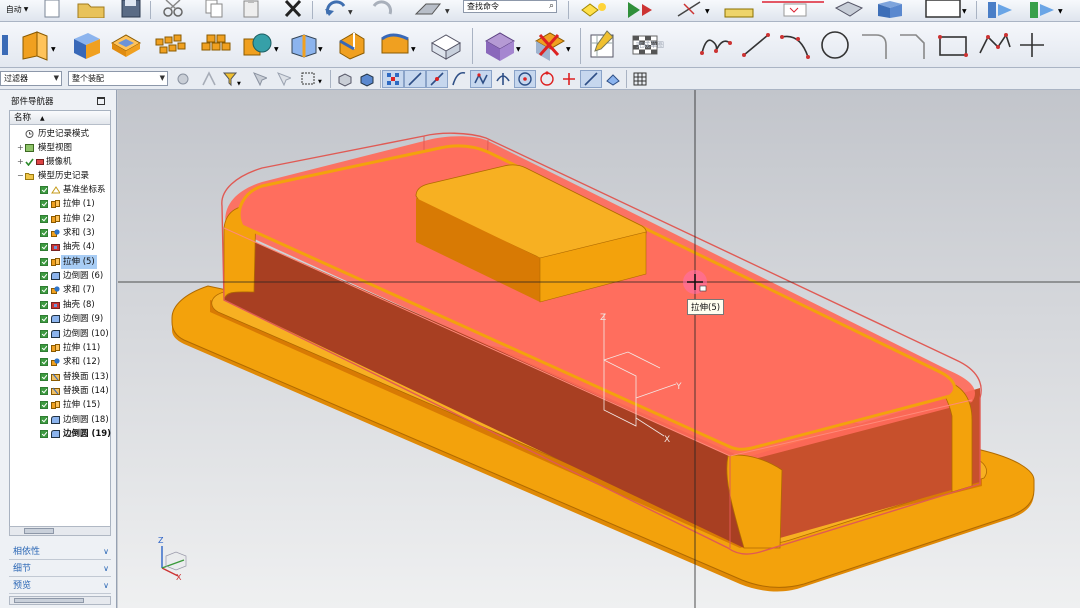 The width and height of the screenshot is (1080, 608). I want to click on select-all-button, so click(259, 79).